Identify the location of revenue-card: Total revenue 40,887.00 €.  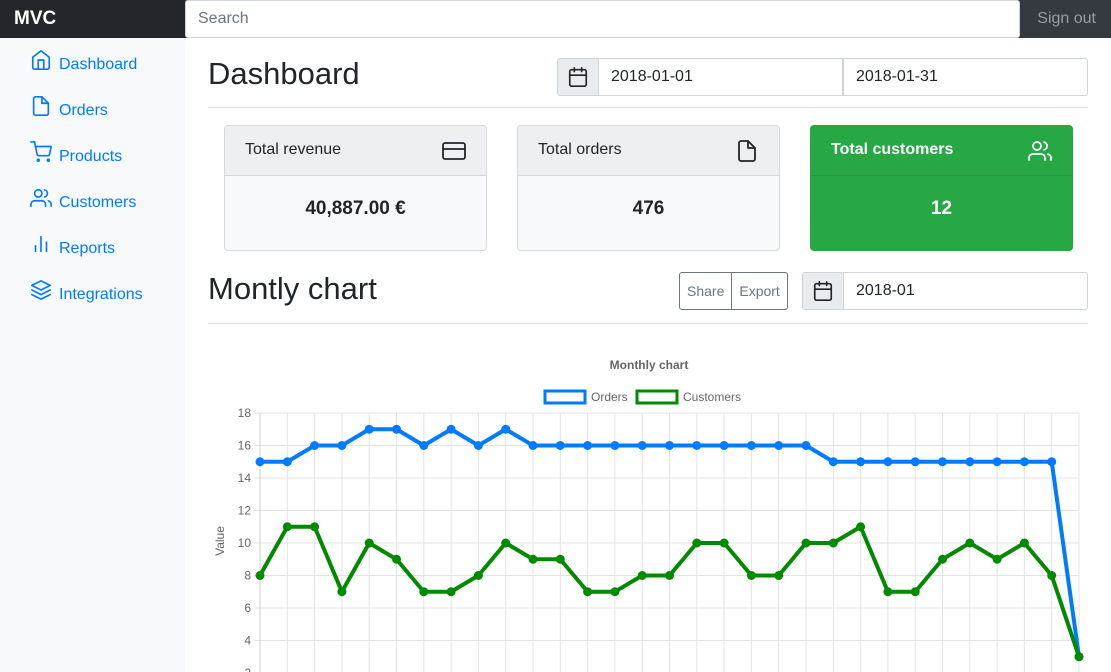
(355, 188).